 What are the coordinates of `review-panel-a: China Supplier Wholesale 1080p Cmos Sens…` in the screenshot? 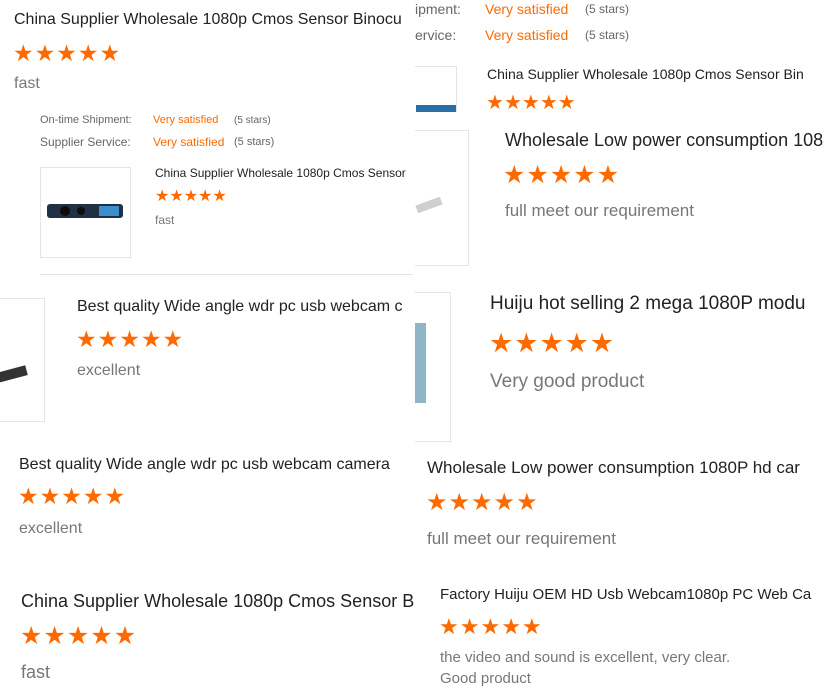 It's located at (207, 55).